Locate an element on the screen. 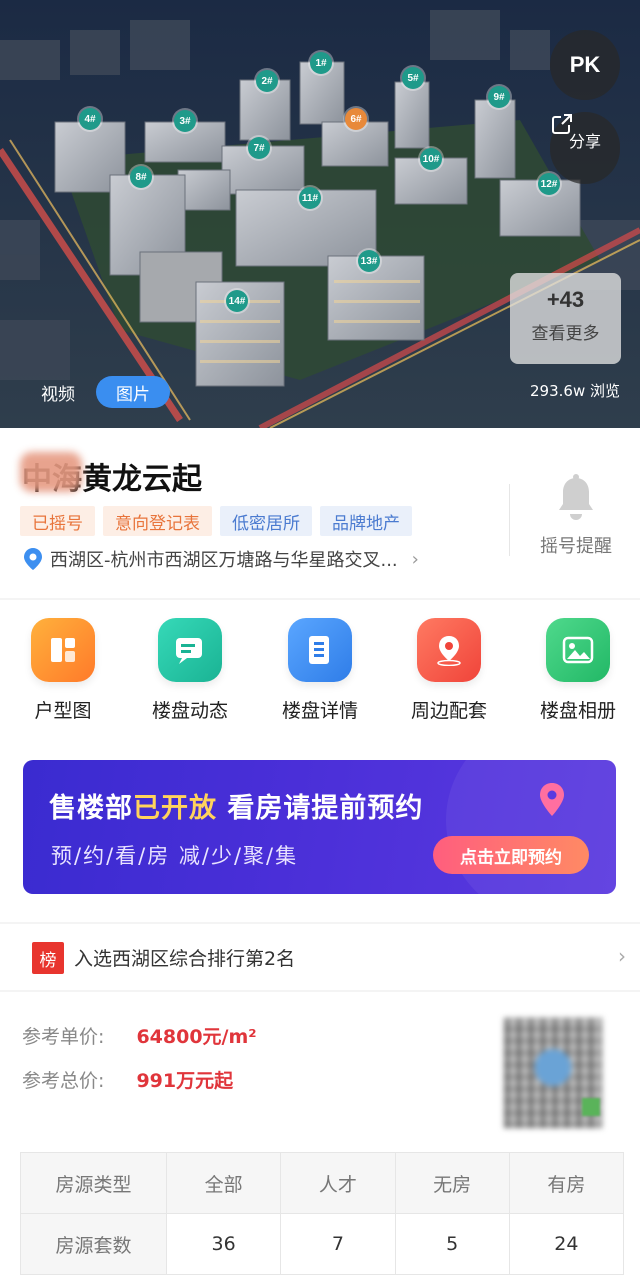 Image resolution: width=640 pixels, height=1275 pixels. book-visit-button: 点击立即预约 is located at coordinates (511, 855).